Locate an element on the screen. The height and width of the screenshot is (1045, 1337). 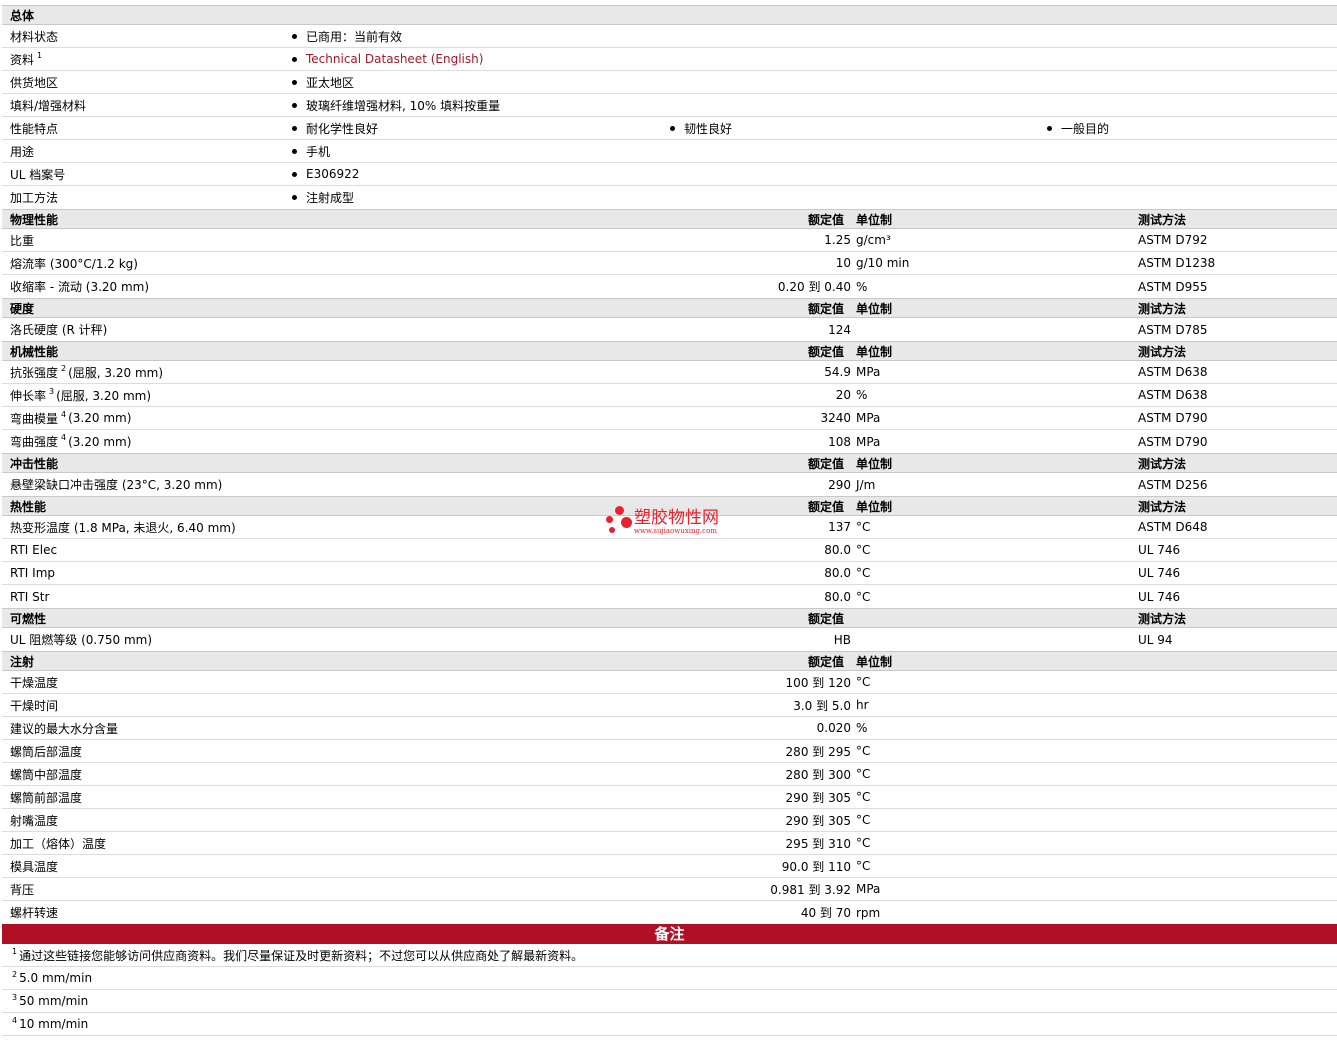
property-row: 收缩率 - 流动 (3.20 mm) 0.20 到 0.40% ASTM D955 is located at coordinates (669, 286).